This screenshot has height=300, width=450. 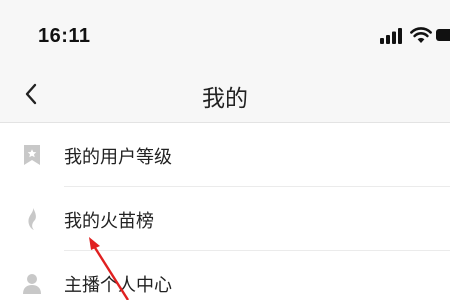 What do you see at coordinates (64, 36) in the screenshot?
I see `status-time: 16:11` at bounding box center [64, 36].